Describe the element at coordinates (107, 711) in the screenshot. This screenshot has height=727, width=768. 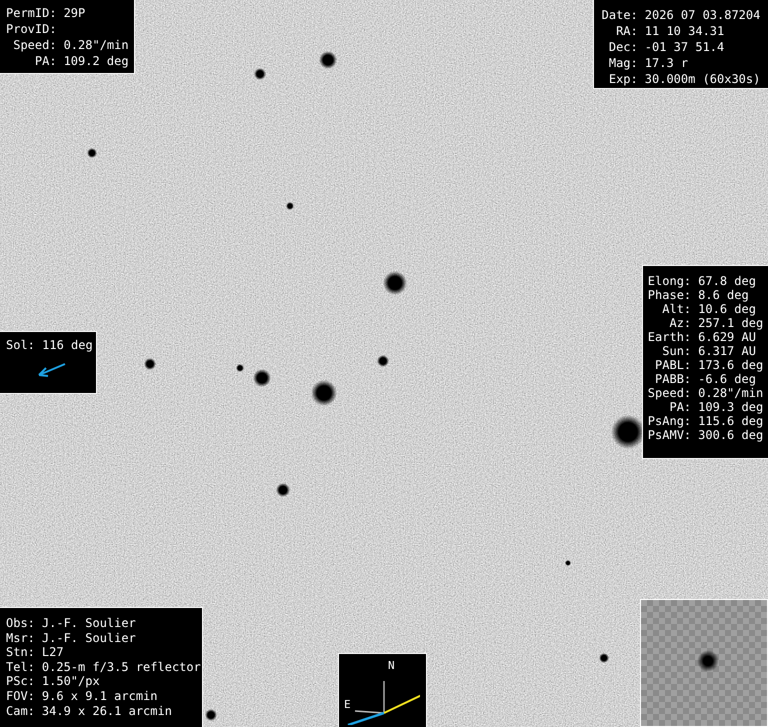
I see `field-value: 34.9 x 26.1 arcmin` at that location.